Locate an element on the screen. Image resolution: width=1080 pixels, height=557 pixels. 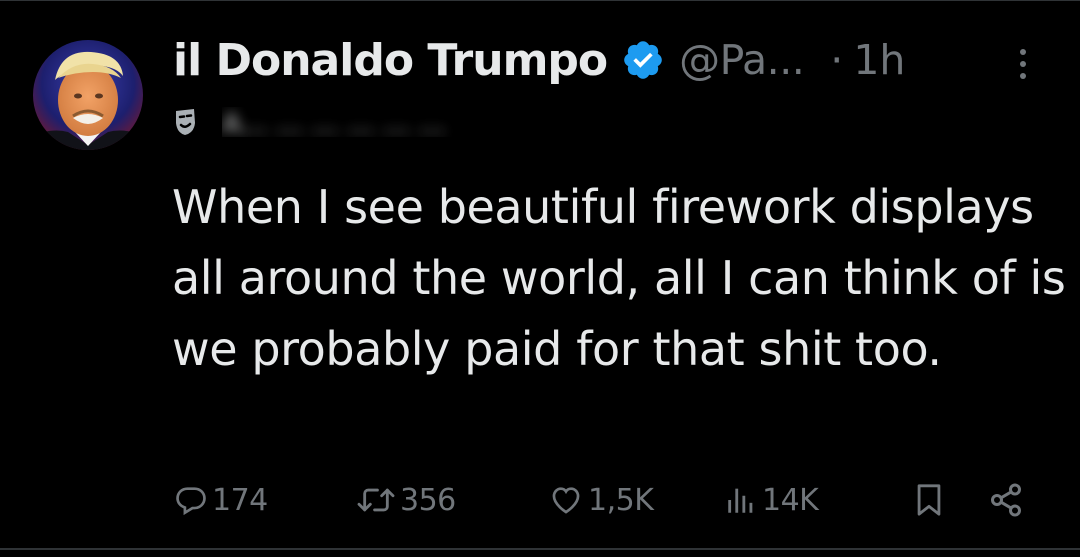
theater-masks-icon is located at coordinates (191, 122).